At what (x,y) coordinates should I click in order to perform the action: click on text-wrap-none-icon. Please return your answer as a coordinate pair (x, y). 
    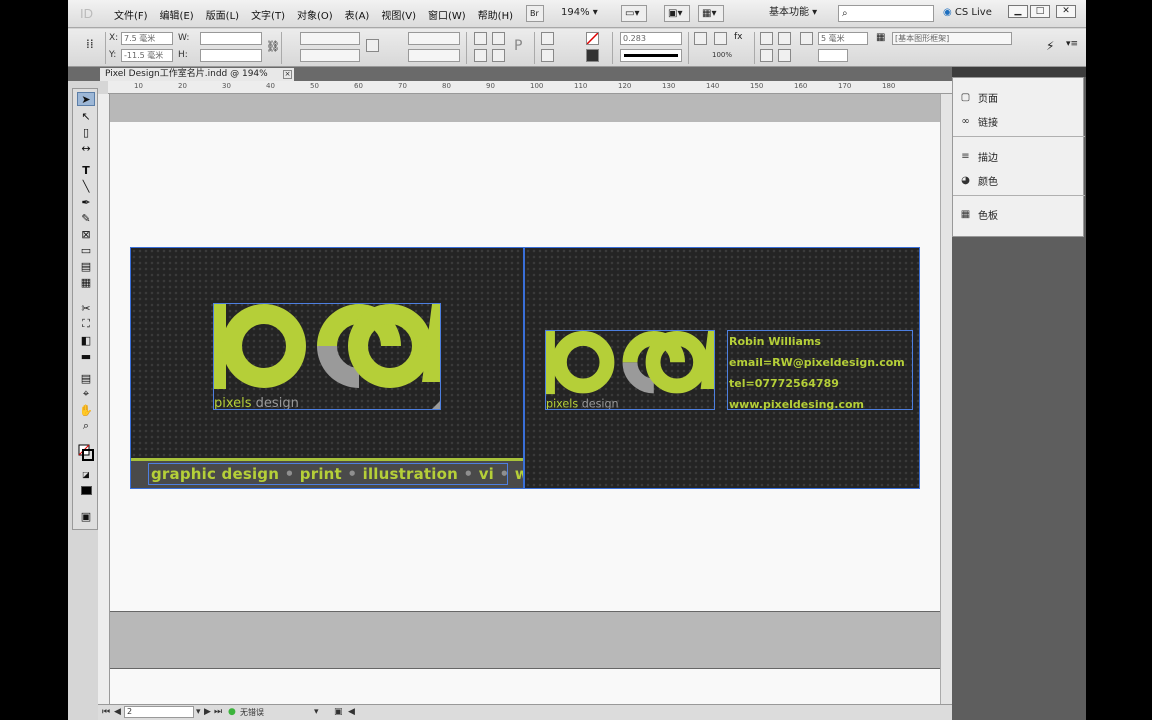
    Looking at the image, I should click on (766, 38).